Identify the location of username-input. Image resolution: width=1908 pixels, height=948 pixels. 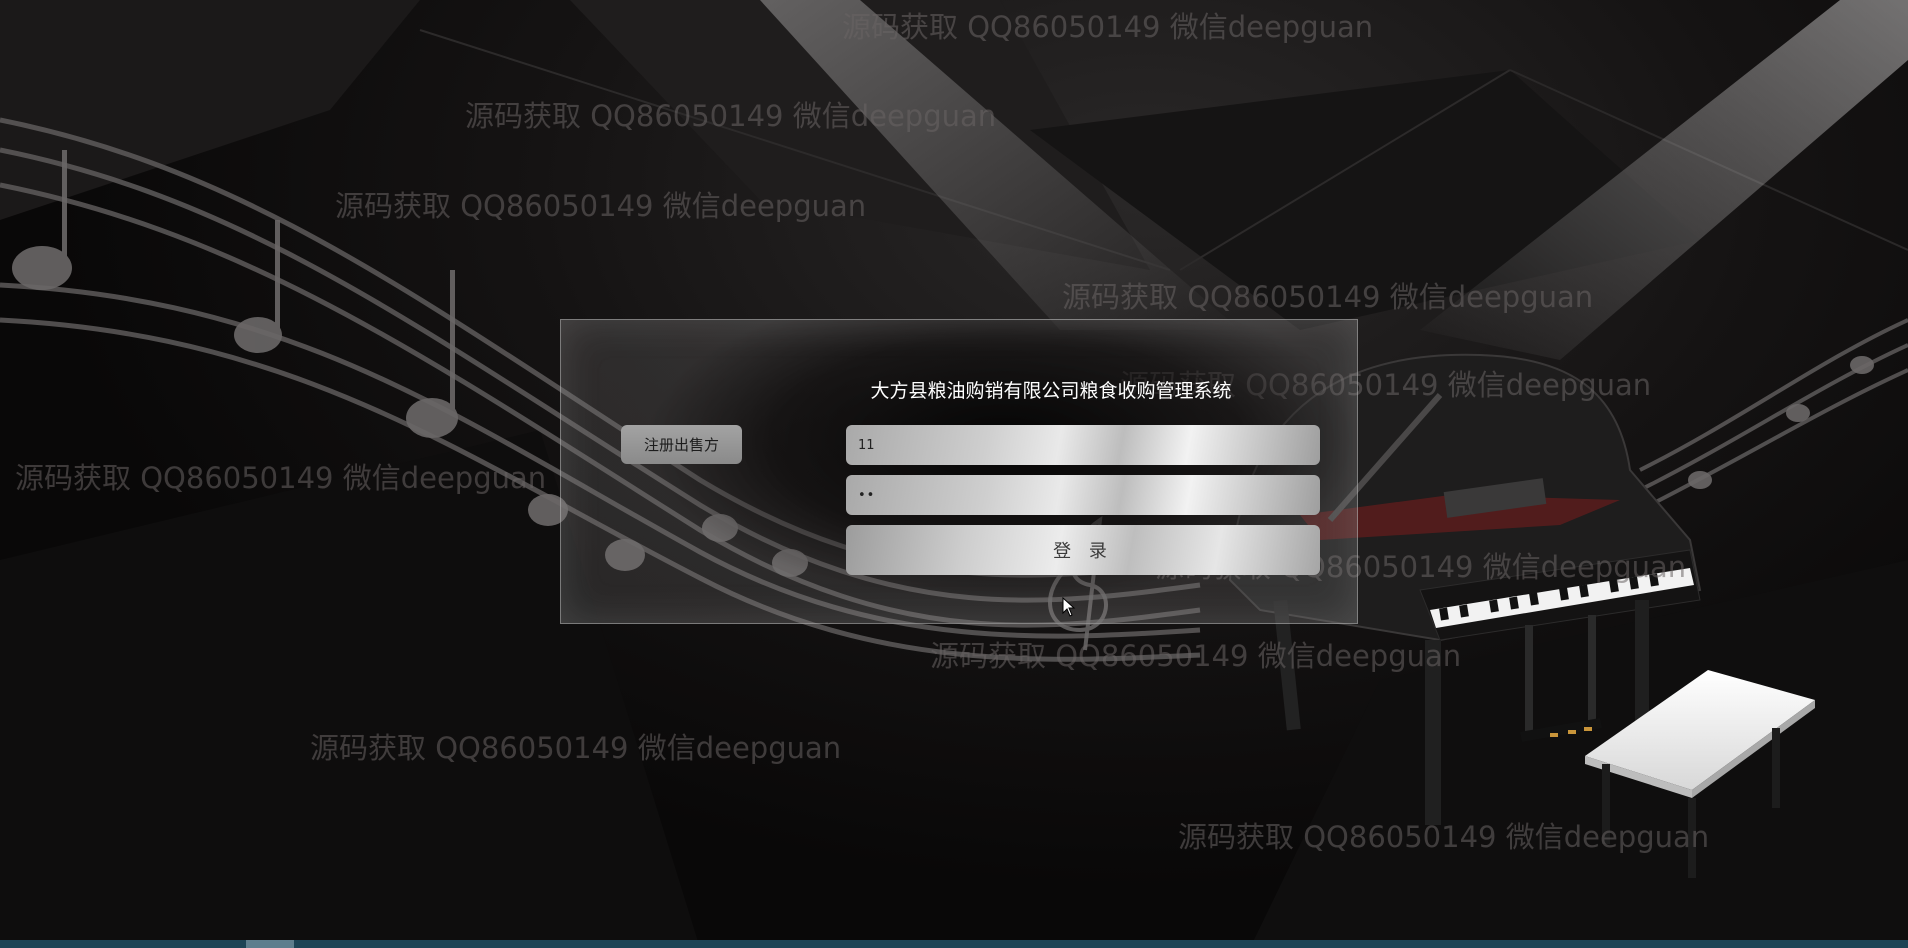
(1083, 445).